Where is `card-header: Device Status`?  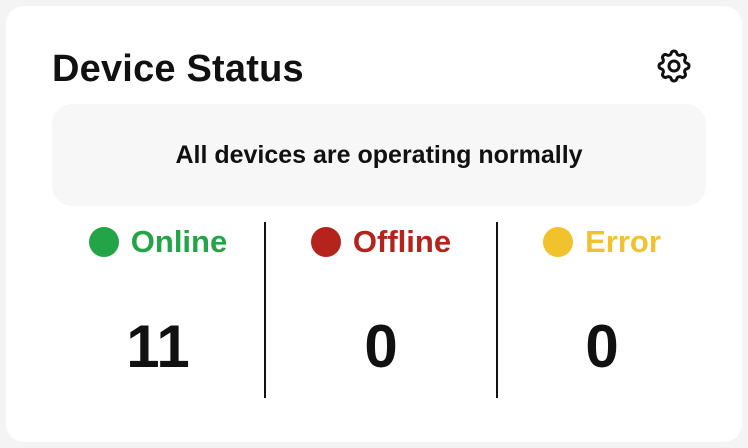
card-header: Device Status is located at coordinates (374, 69).